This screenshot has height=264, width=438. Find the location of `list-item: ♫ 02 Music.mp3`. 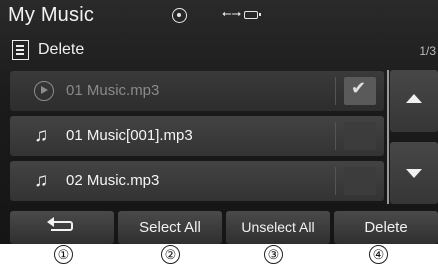

list-item: ♫ 02 Music.mp3 is located at coordinates (197, 181).